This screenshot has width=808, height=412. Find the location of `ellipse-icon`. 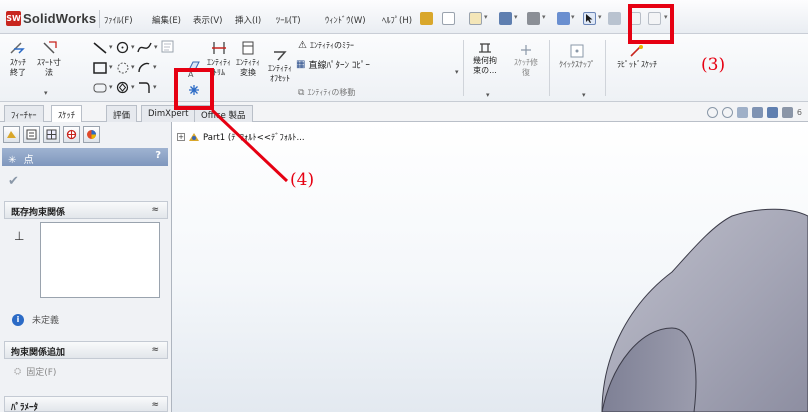

ellipse-icon is located at coordinates (144, 67).